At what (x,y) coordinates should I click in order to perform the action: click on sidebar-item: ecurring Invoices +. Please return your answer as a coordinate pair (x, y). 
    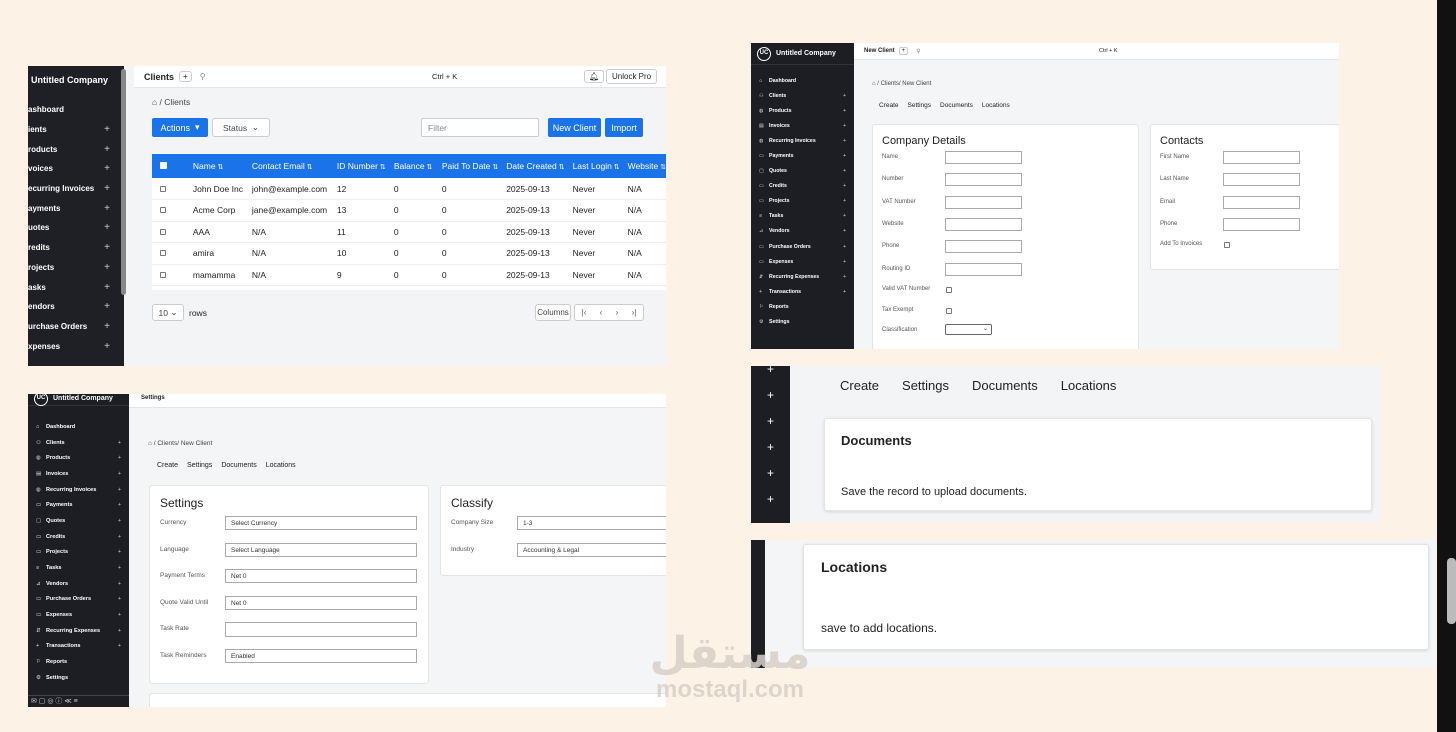
    Looking at the image, I should click on (76, 189).